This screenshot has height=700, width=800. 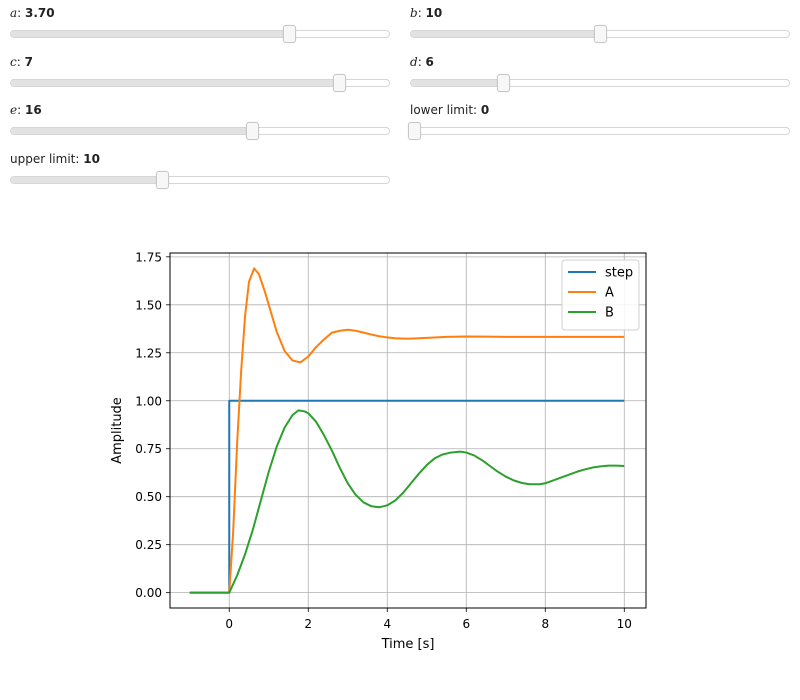 I want to click on legend: step AB, so click(x=600, y=295).